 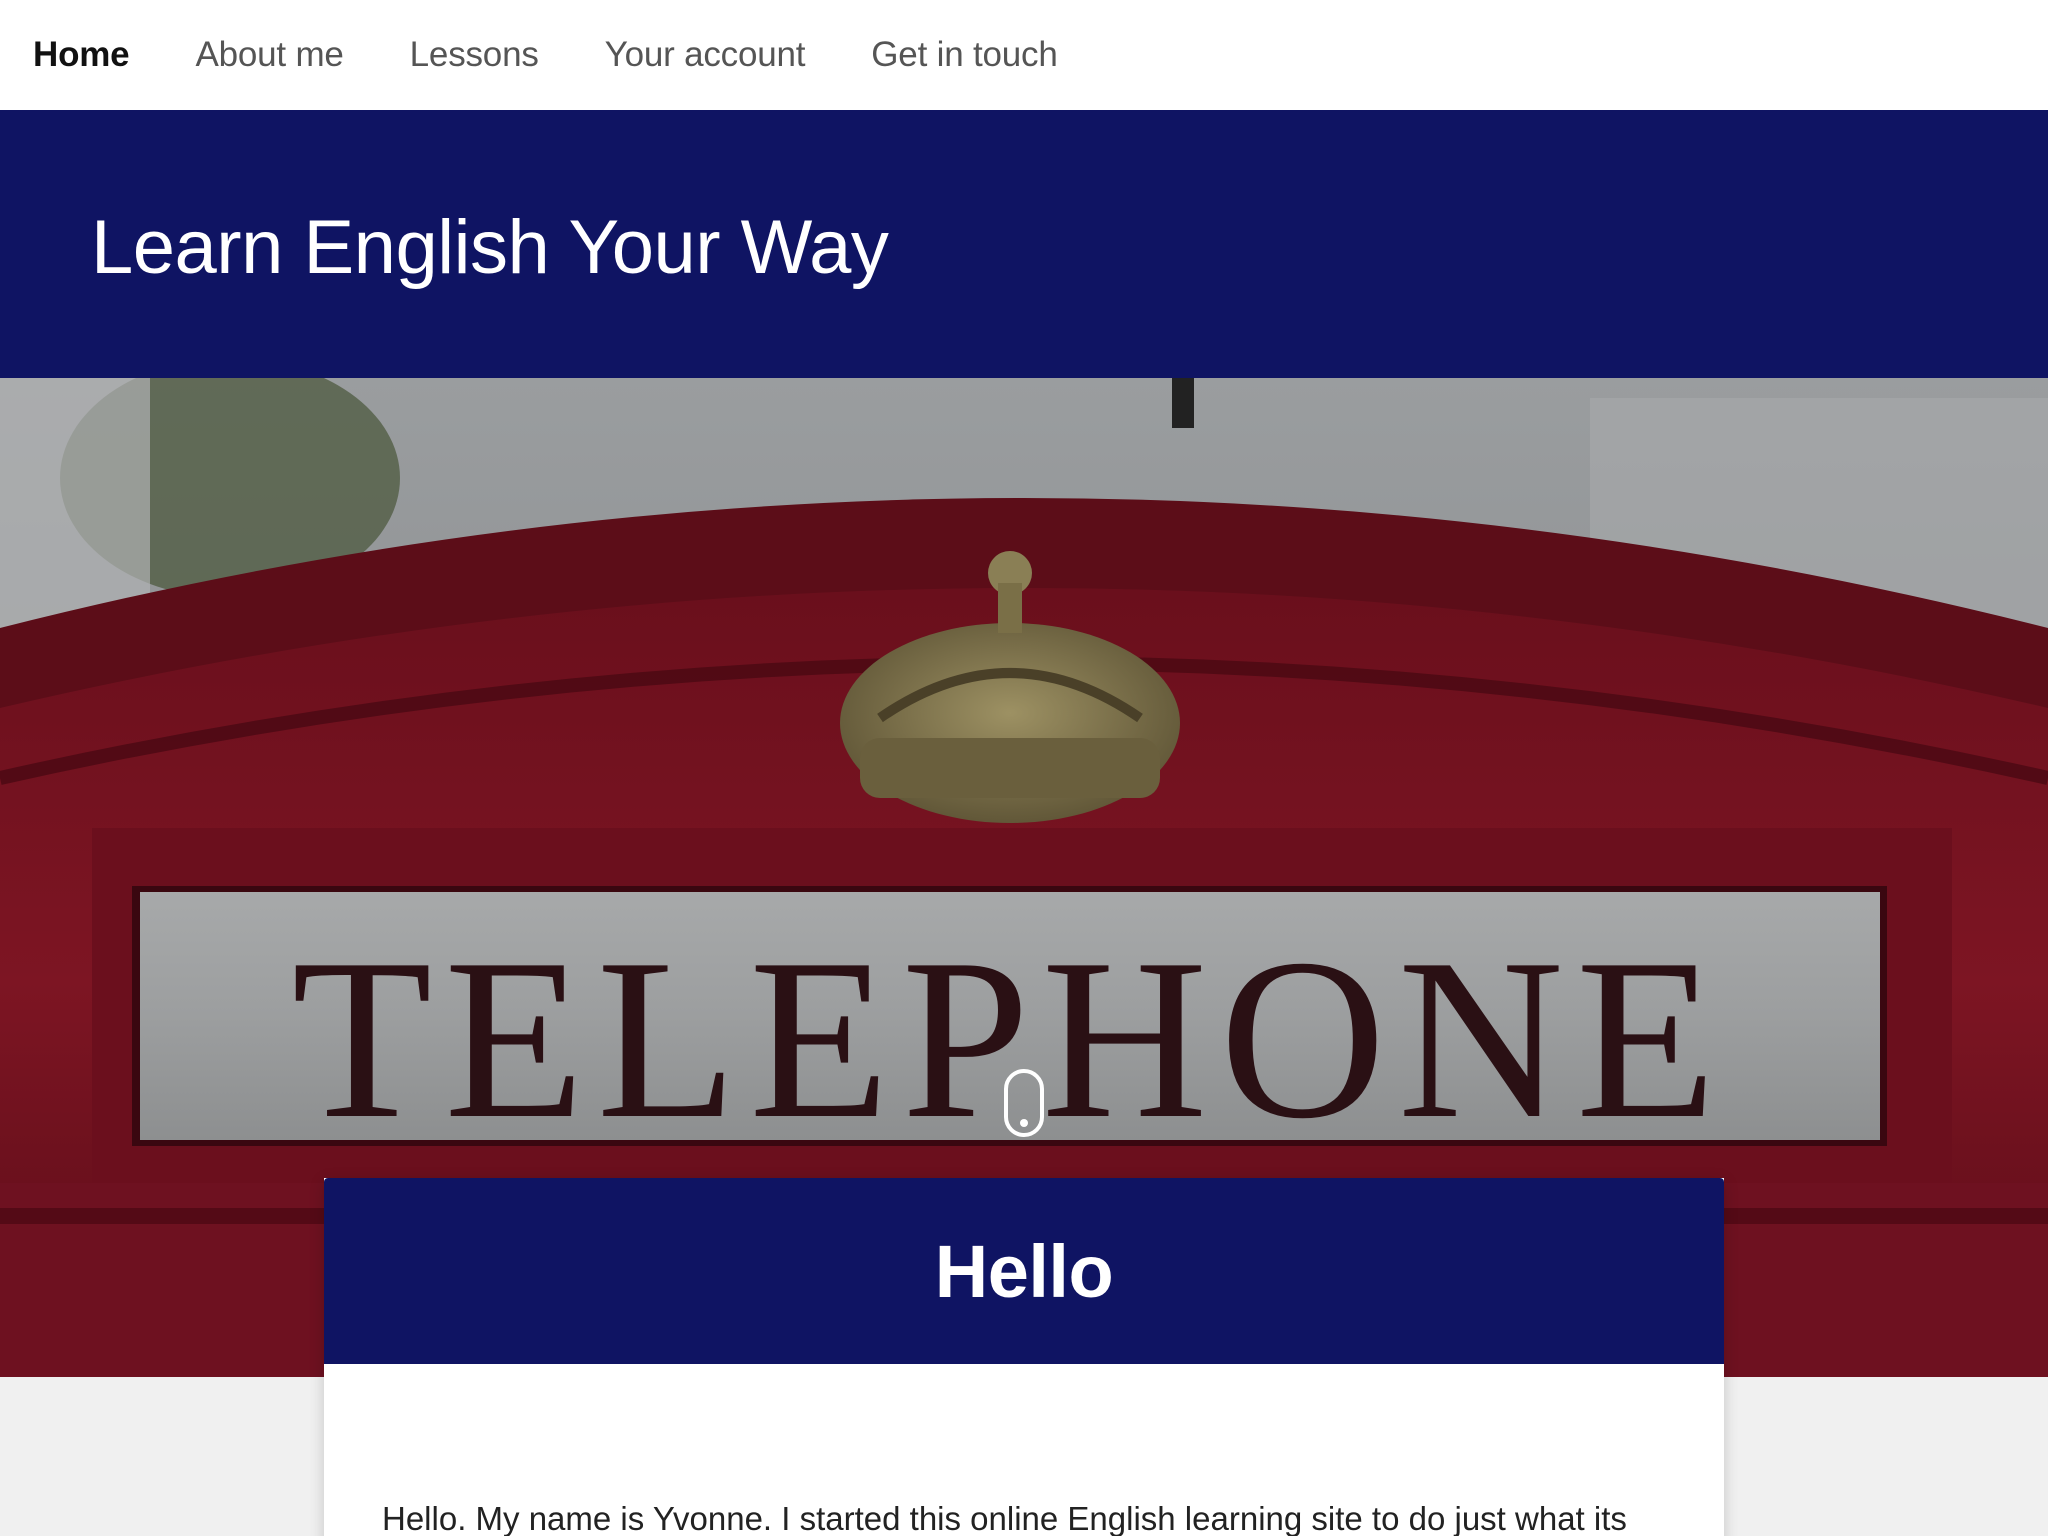 I want to click on nav-link-lessons: Lessons, so click(x=474, y=55).